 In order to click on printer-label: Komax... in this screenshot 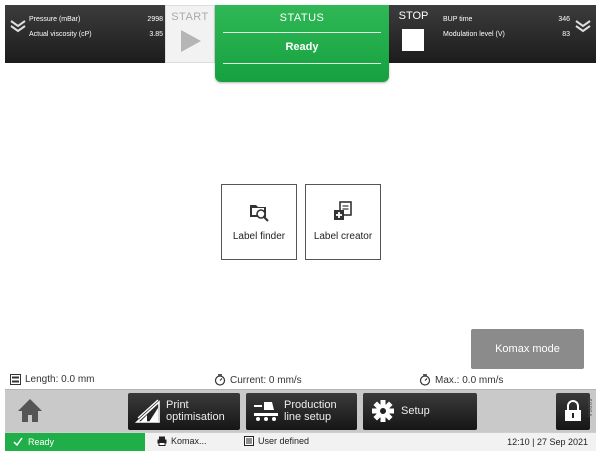, I will do `click(189, 441)`.